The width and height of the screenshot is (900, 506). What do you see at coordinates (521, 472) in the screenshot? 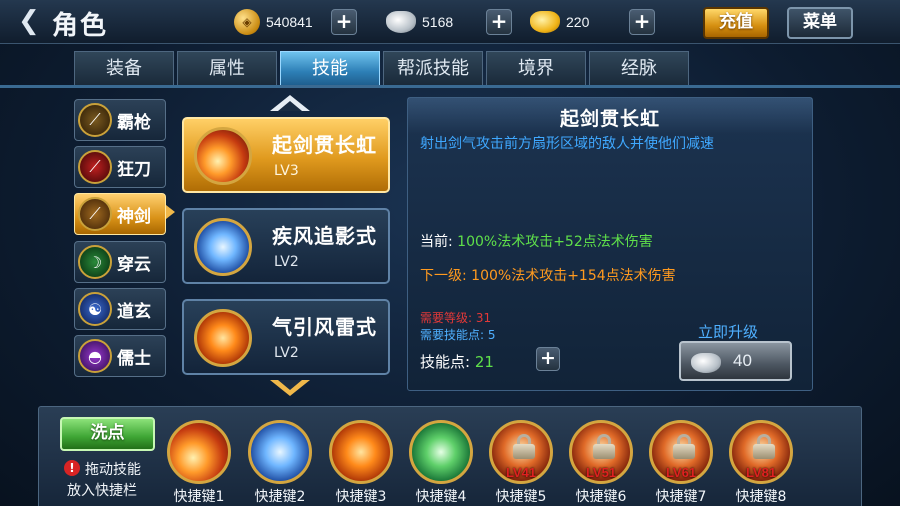
I see `unlock-level: LV41` at bounding box center [521, 472].